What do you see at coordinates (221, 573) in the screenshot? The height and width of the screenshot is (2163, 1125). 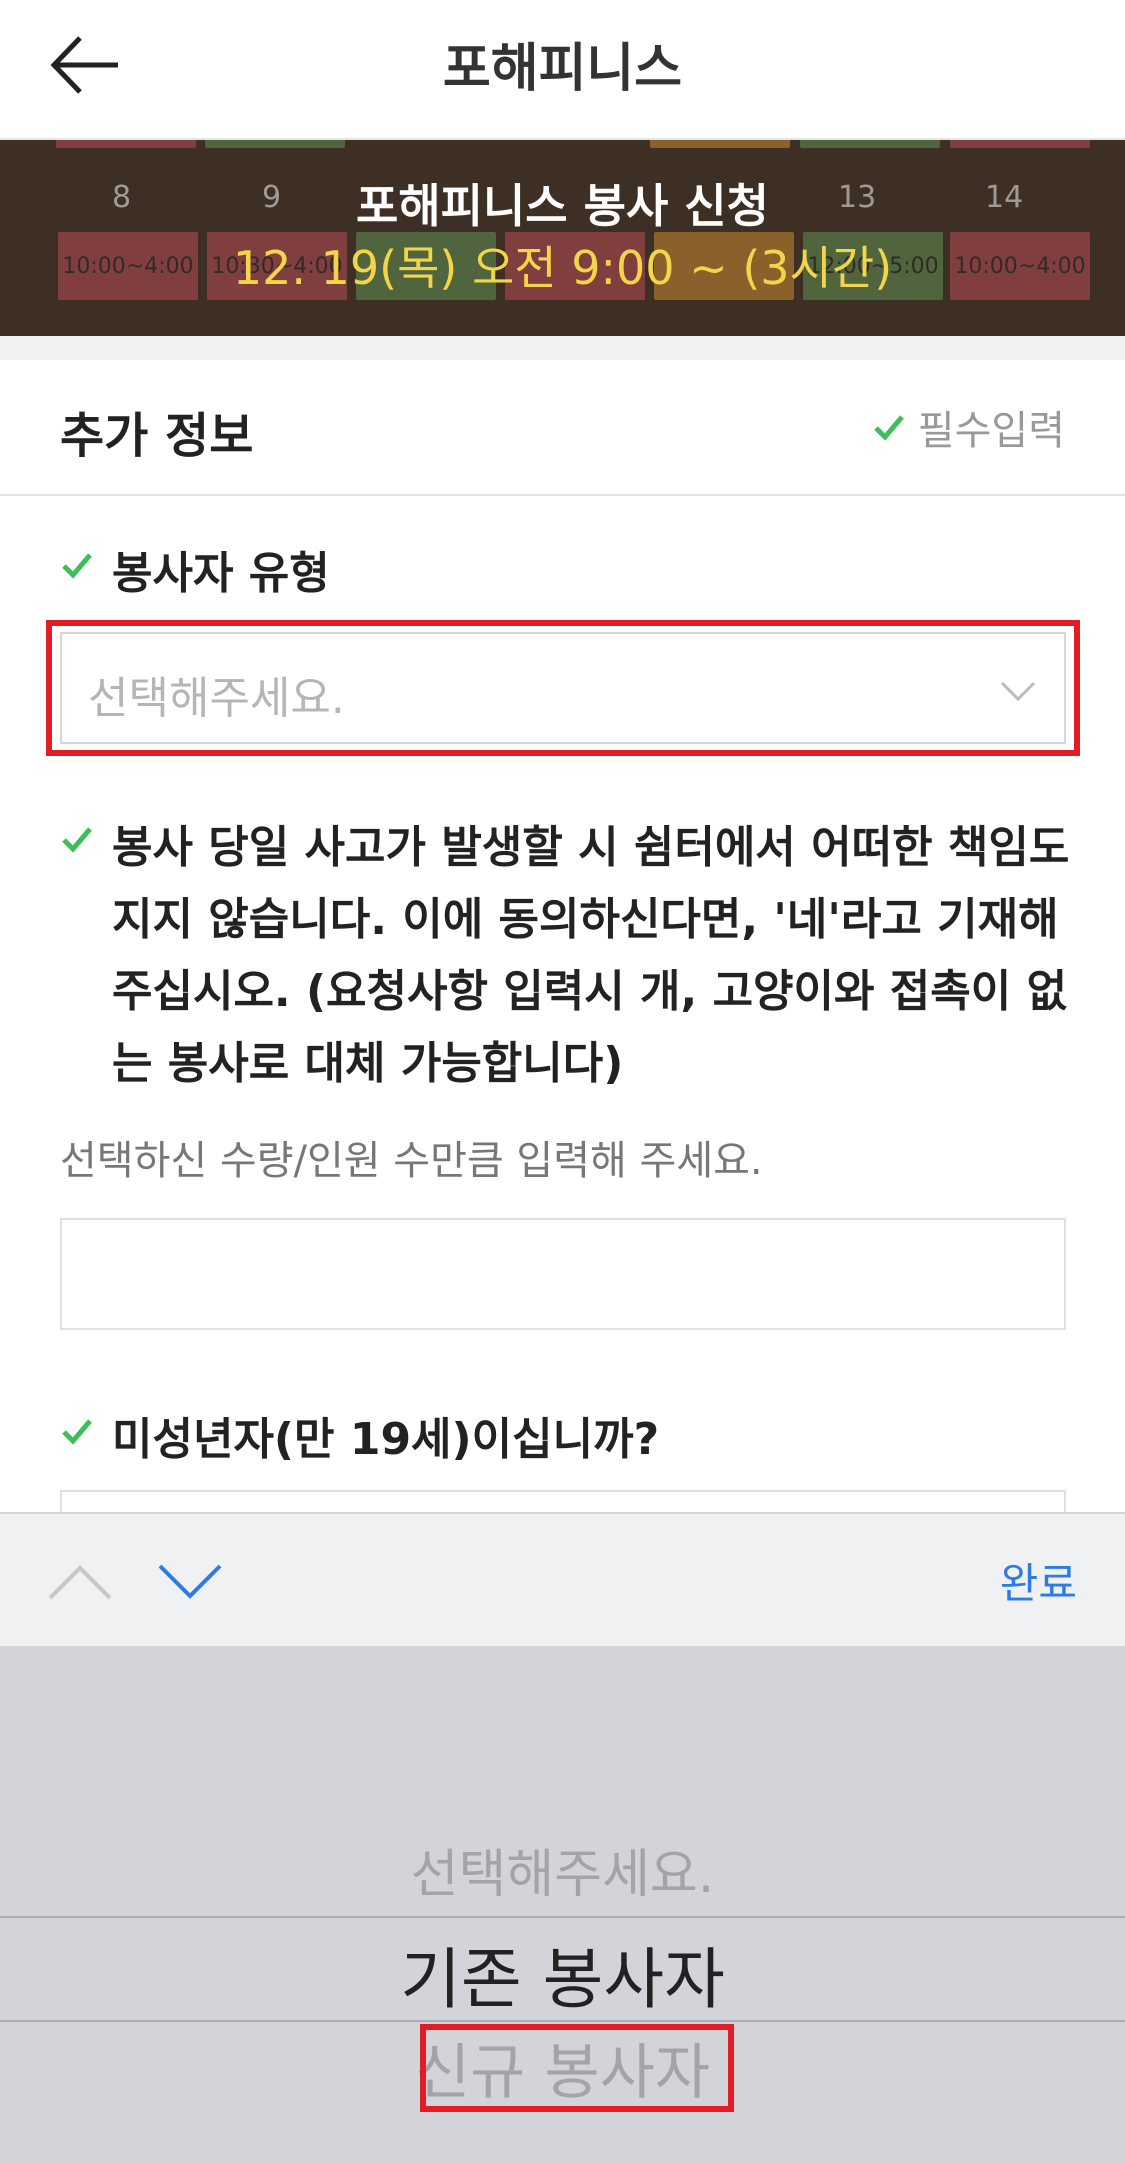 I see `field-label: 봉사자 유형` at bounding box center [221, 573].